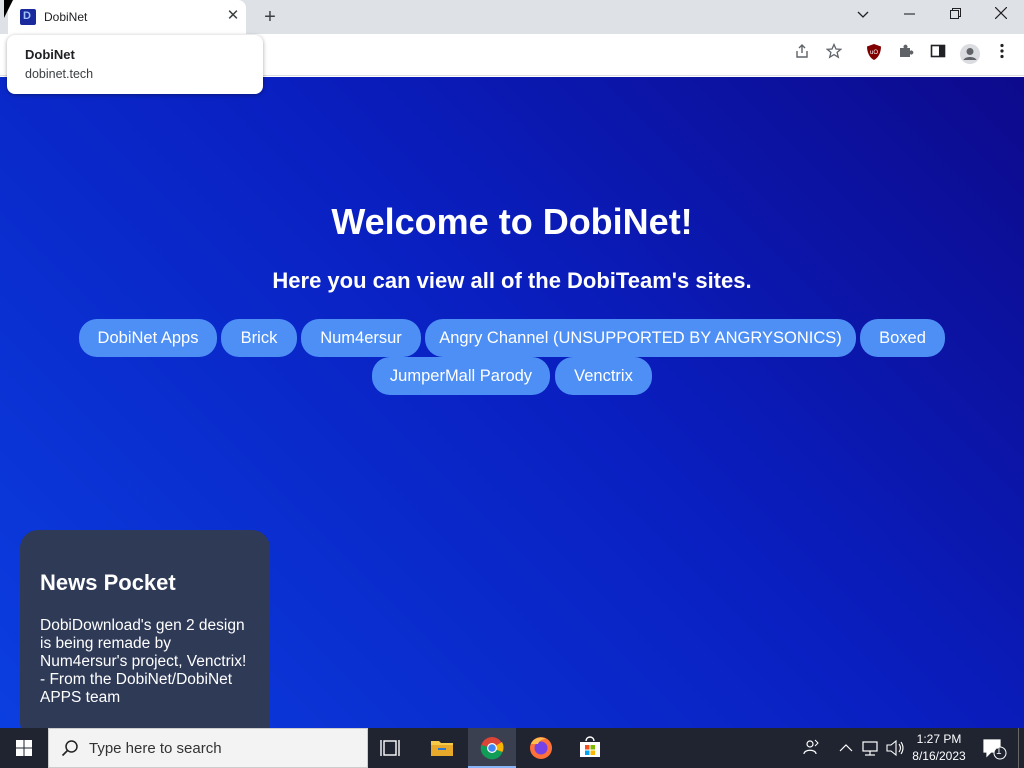 The width and height of the screenshot is (1024, 768). Describe the element at coordinates (148, 338) in the screenshot. I see `site-button-dobinet-apps: DobiNet Apps` at that location.